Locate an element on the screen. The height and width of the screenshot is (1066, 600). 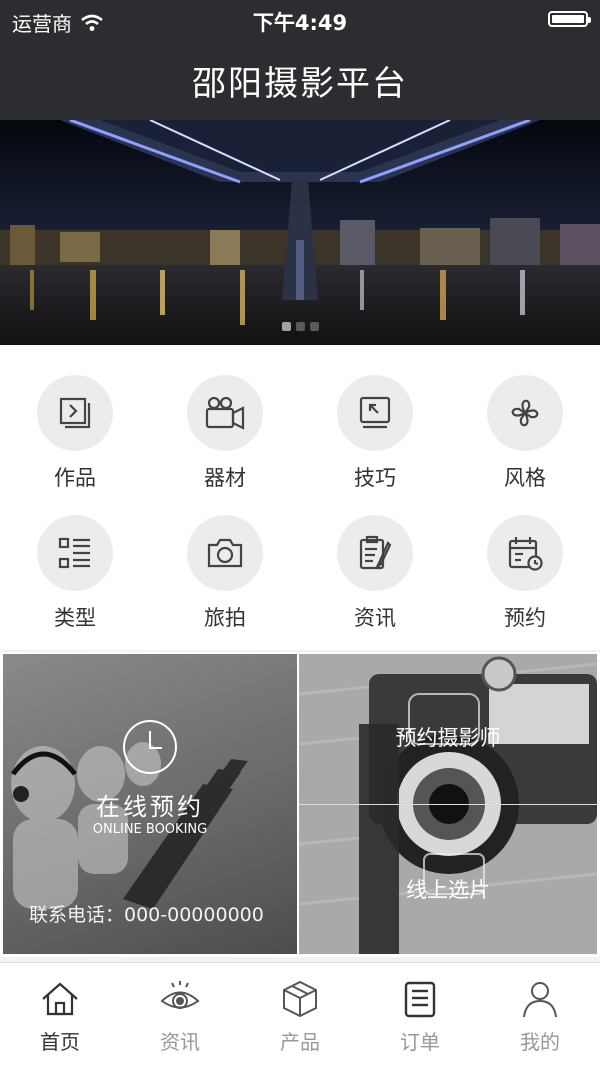
tab-orders: 订单 is located at coordinates (420, 1014).